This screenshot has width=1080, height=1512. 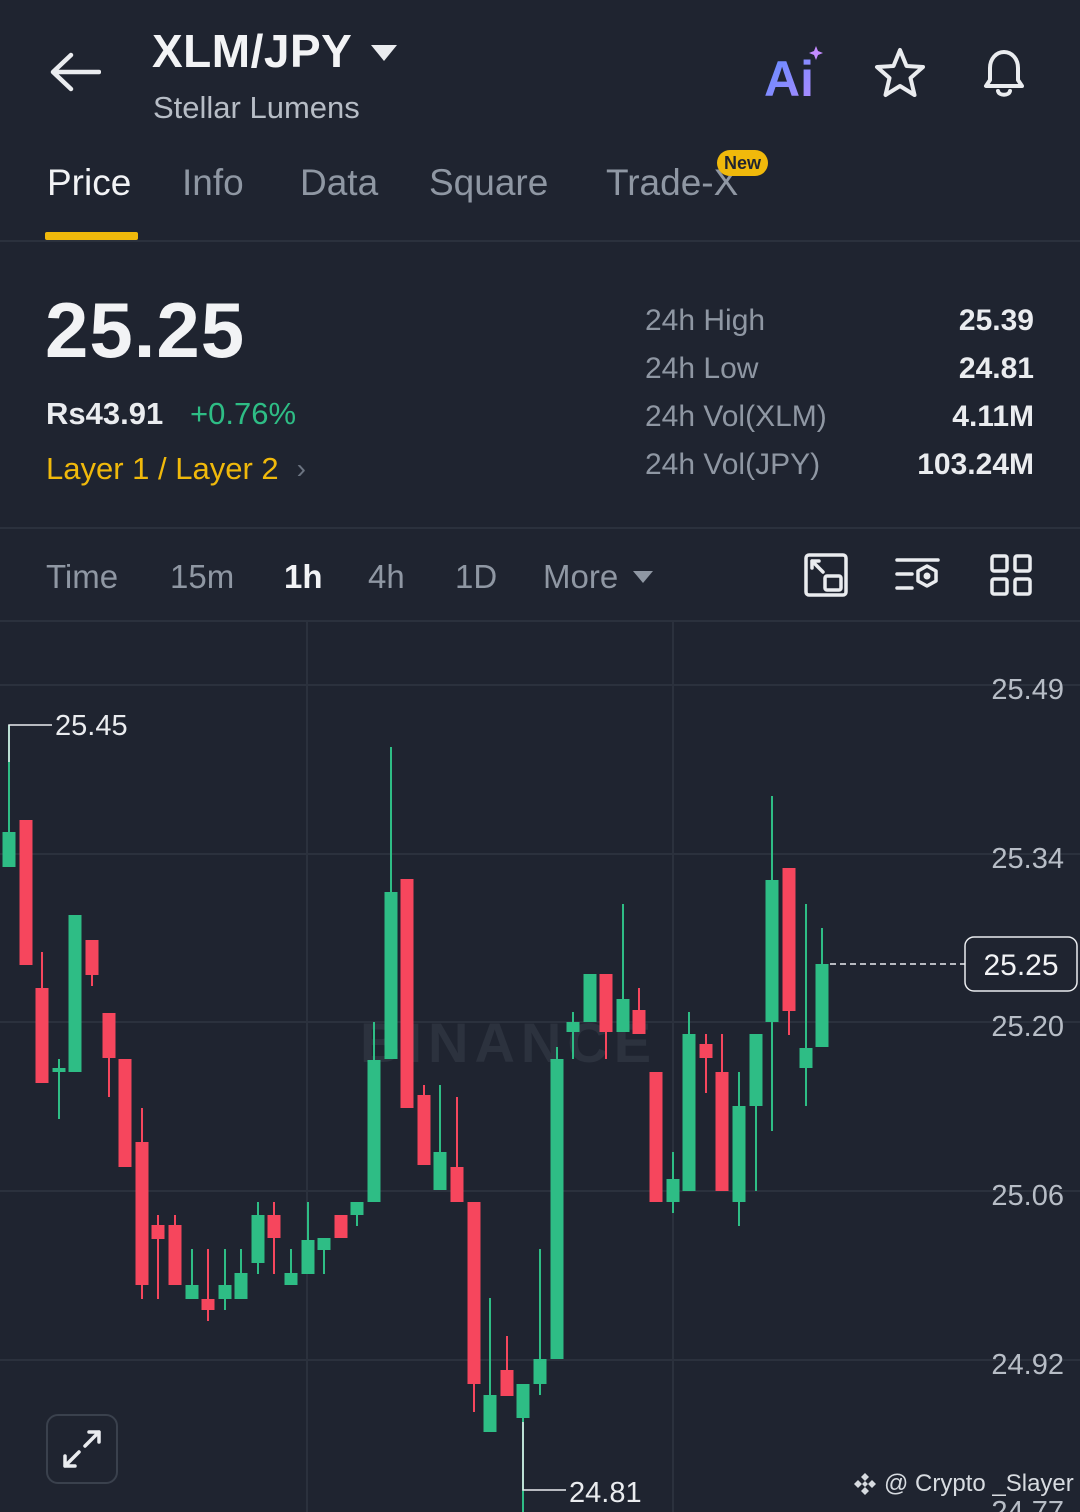 I want to click on y-tick-label: 25.49, so click(x=1027, y=690).